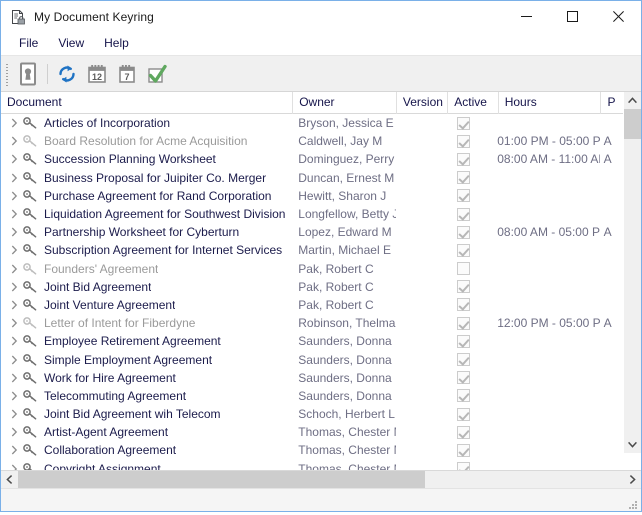  Describe the element at coordinates (146, 341) in the screenshot. I see `cell-document: Employee Retirement Agreement` at that location.